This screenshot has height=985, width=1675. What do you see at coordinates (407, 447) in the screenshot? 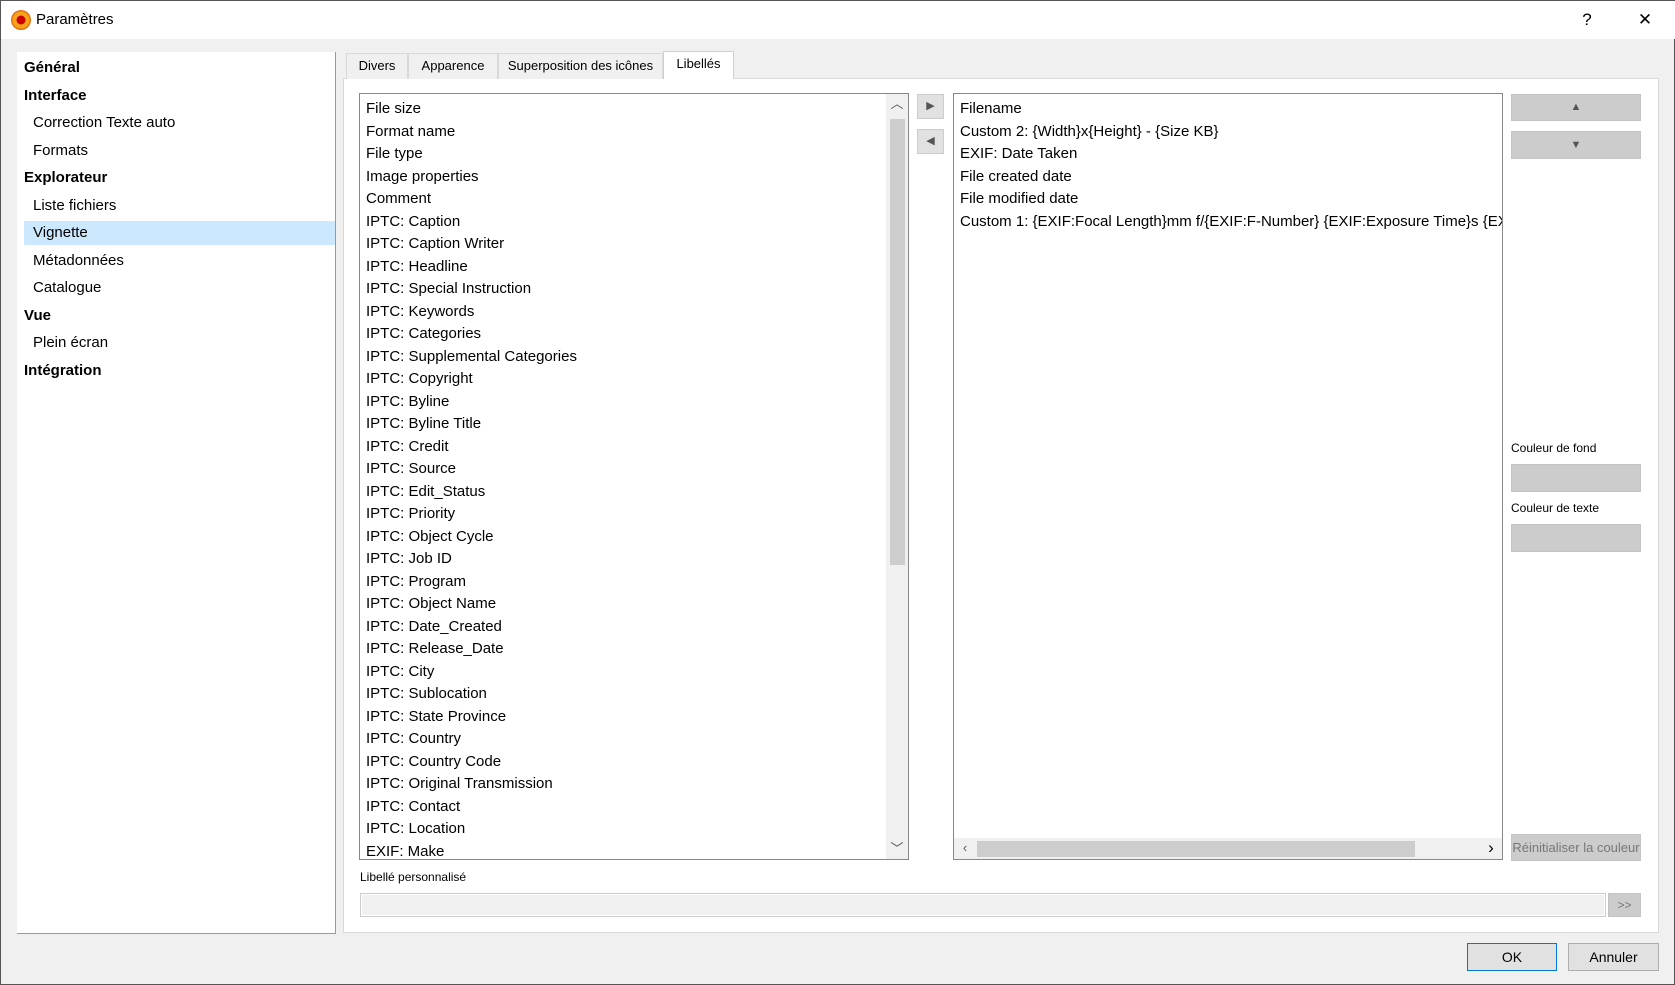
I see `list-item: IPTC: Credit` at bounding box center [407, 447].